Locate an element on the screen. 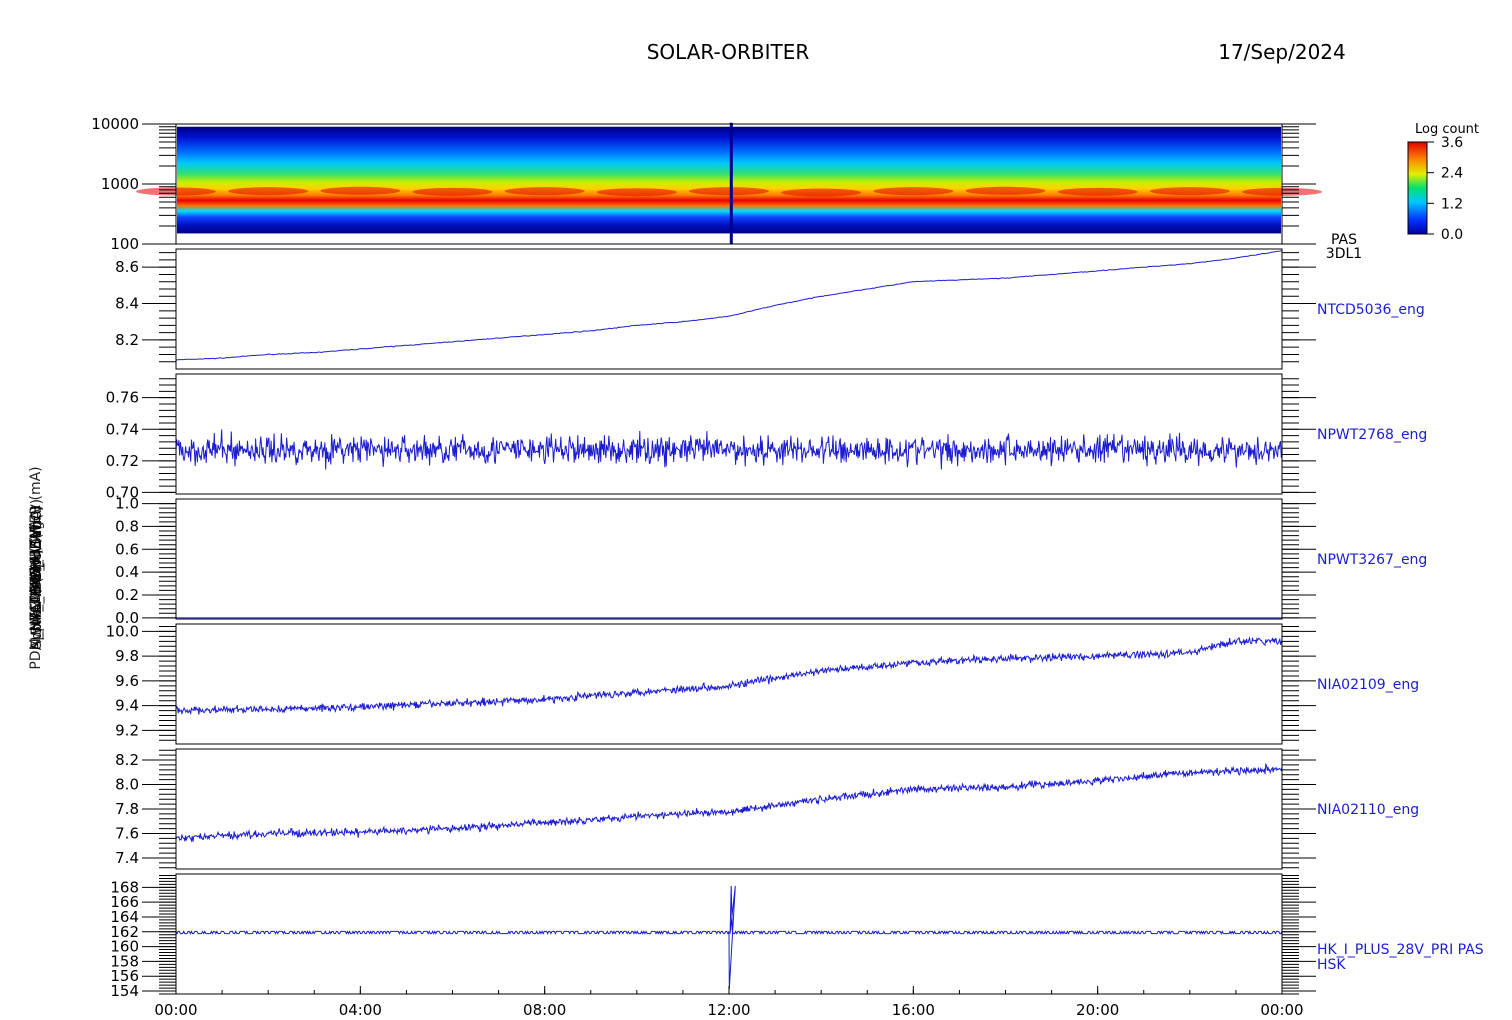 The height and width of the screenshot is (1020, 1512). panel-right-label: HSK is located at coordinates (1331, 965).